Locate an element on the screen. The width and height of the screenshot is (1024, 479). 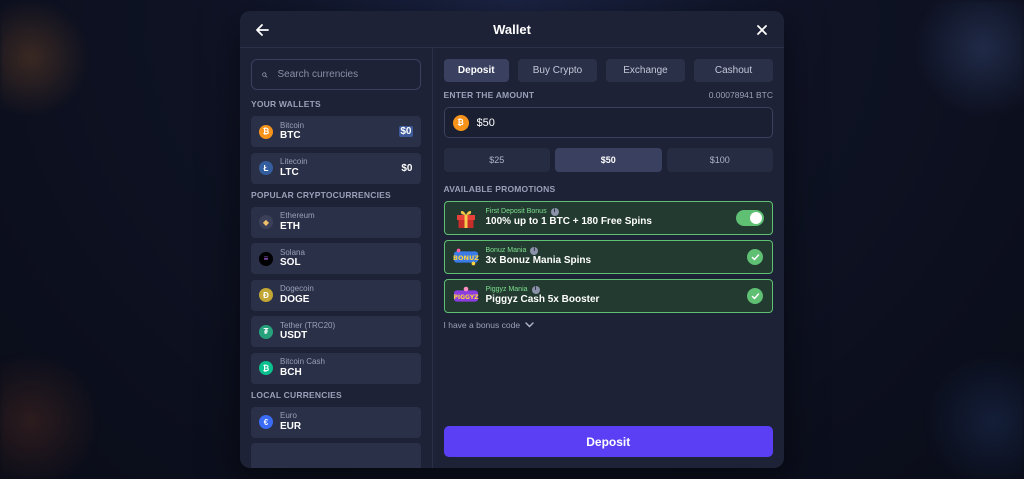
piggyz-mania-logo: PIGGYZ is located at coordinates (466, 296).